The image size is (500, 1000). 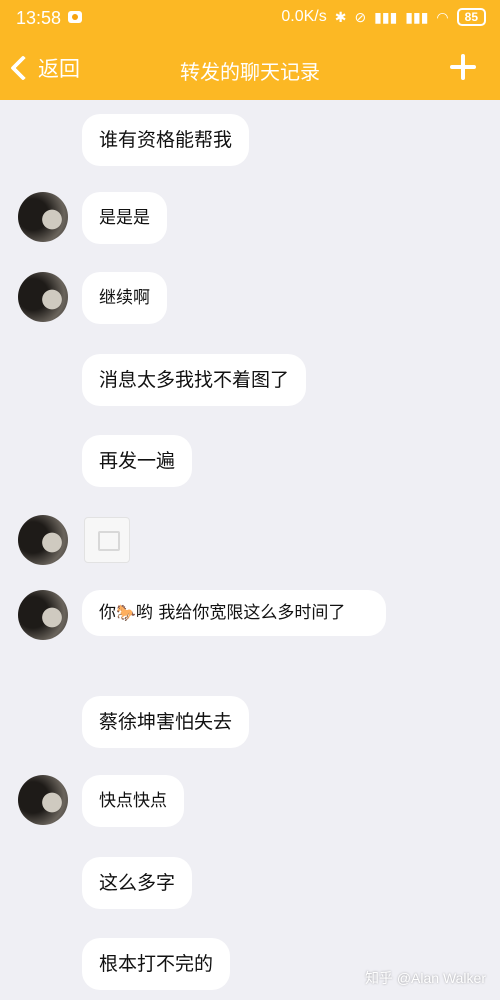 I want to click on horse-icon: 🐎, so click(x=126, y=612).